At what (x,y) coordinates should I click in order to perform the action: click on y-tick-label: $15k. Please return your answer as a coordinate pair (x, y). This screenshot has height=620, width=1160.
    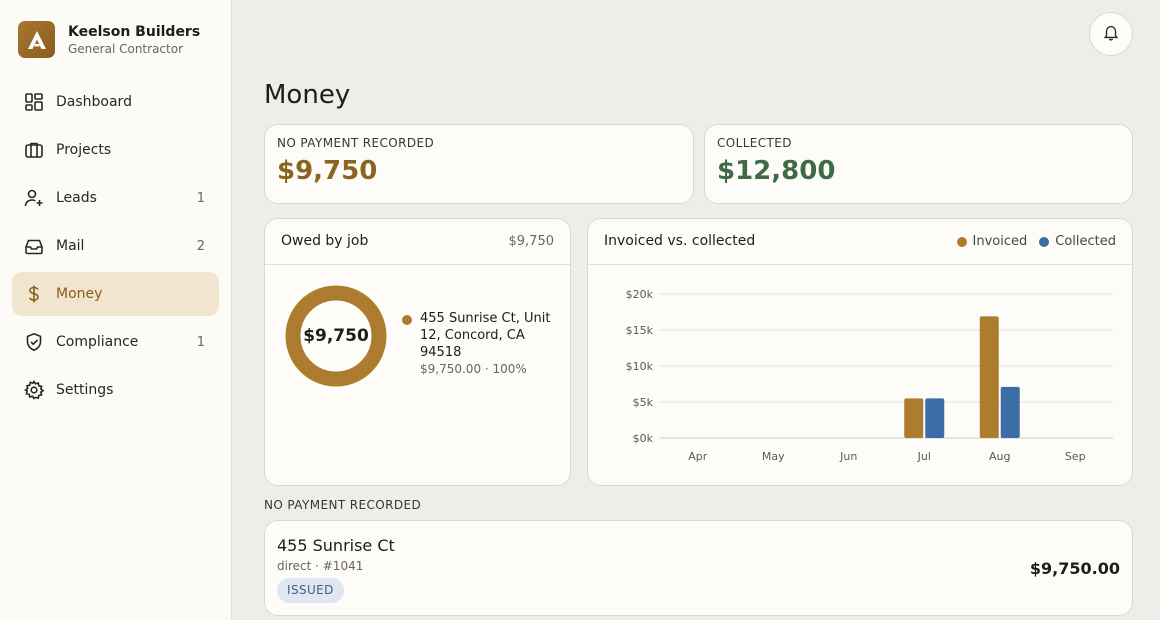
    Looking at the image, I should click on (640, 330).